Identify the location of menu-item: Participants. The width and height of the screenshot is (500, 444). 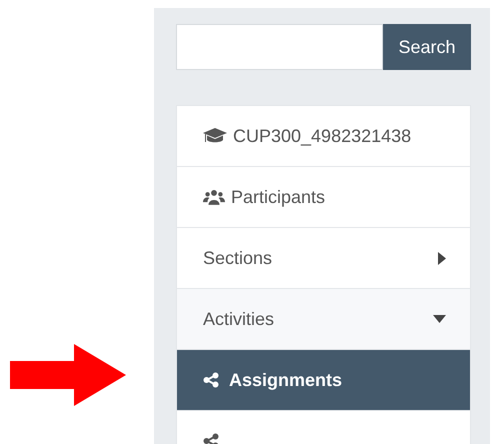
(323, 197).